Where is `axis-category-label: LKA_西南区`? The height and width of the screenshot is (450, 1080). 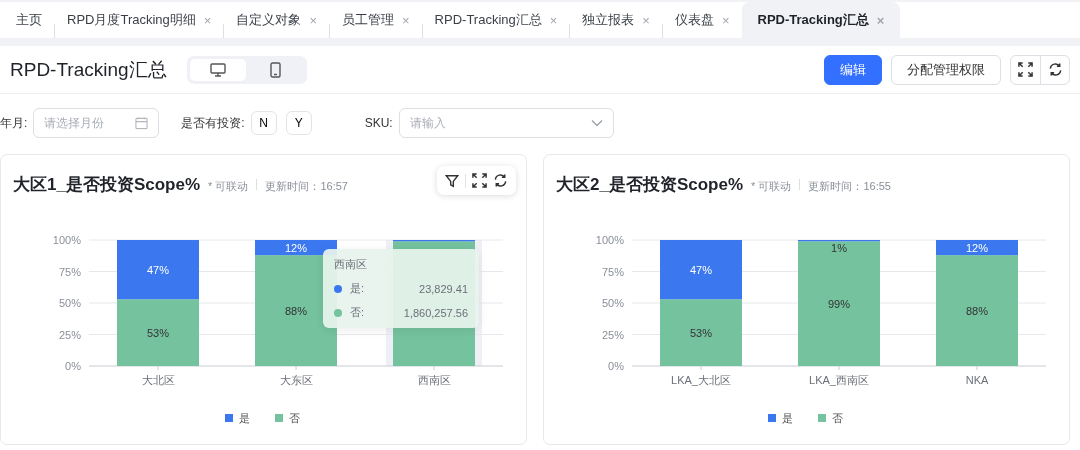
axis-category-label: LKA_西南区 is located at coordinates (839, 380).